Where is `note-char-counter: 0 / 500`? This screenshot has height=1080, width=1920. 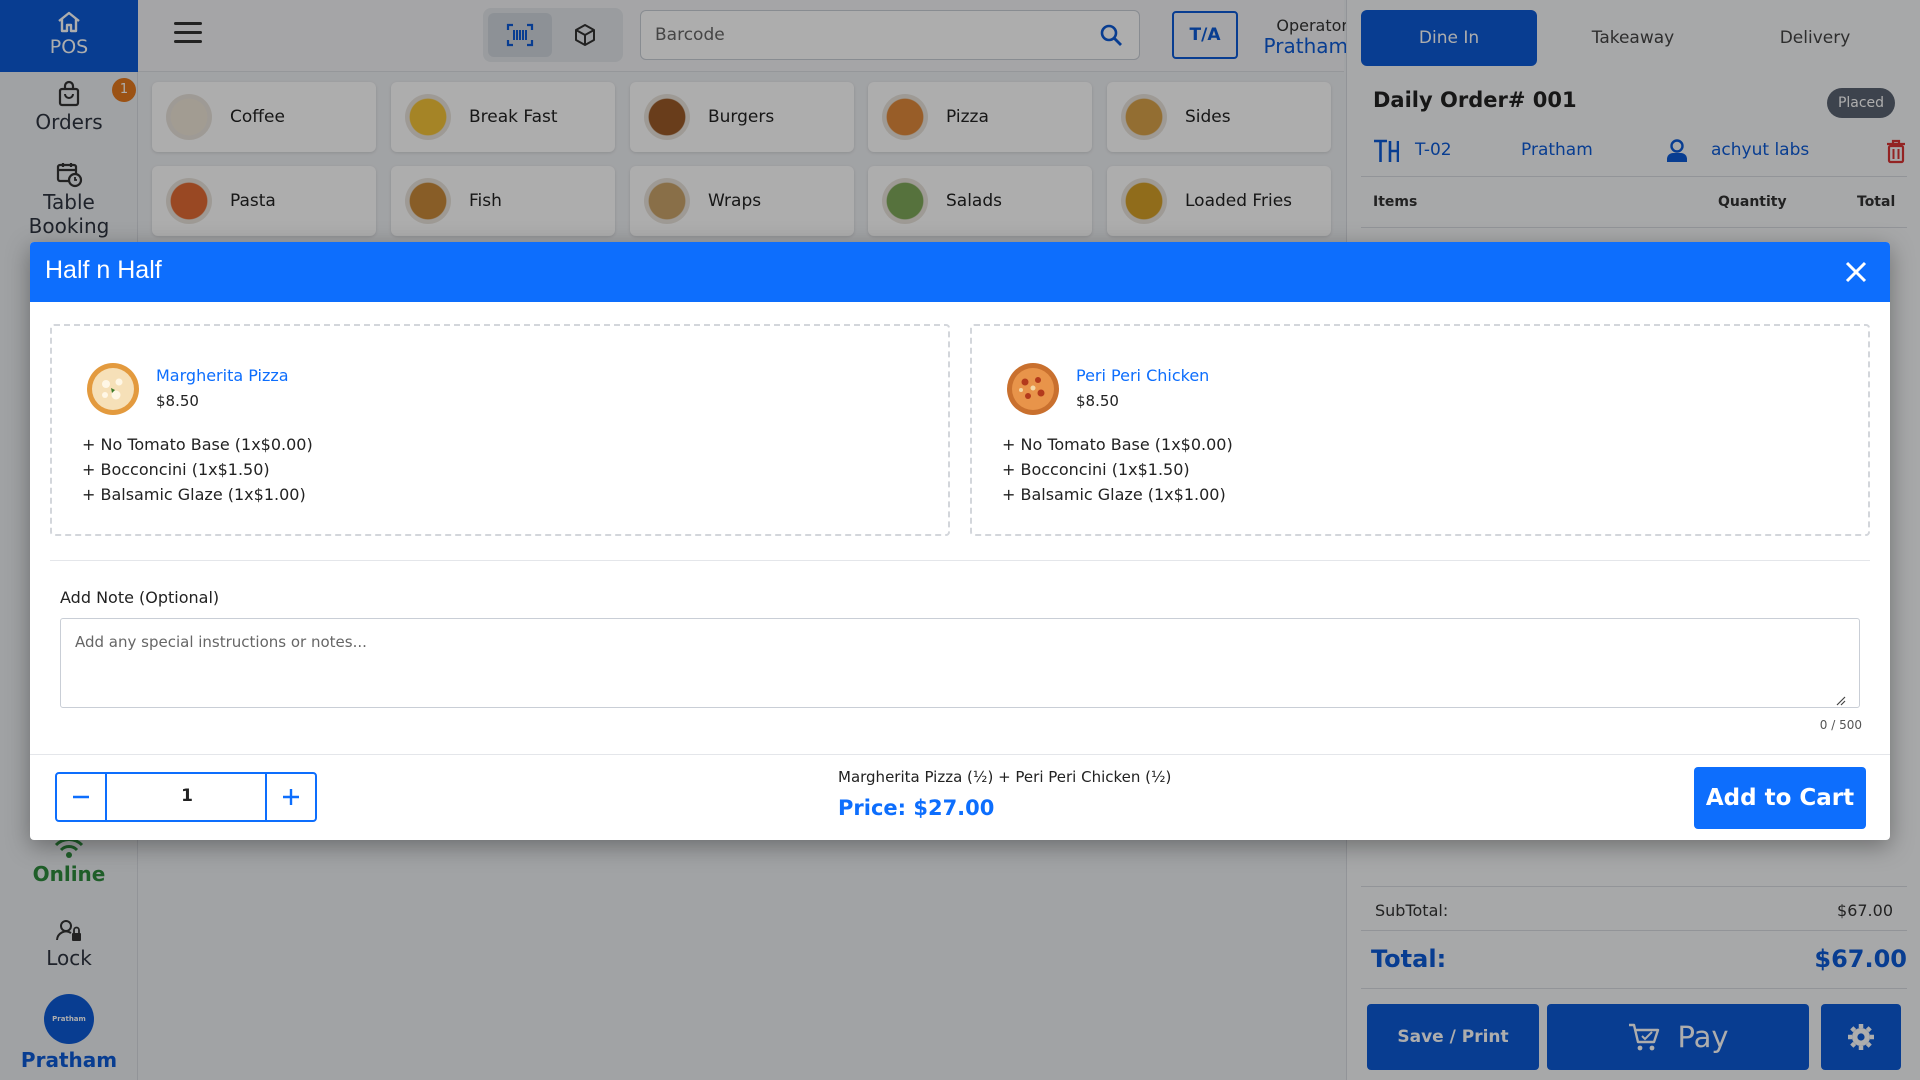
note-char-counter: 0 / 500 is located at coordinates (1840, 725).